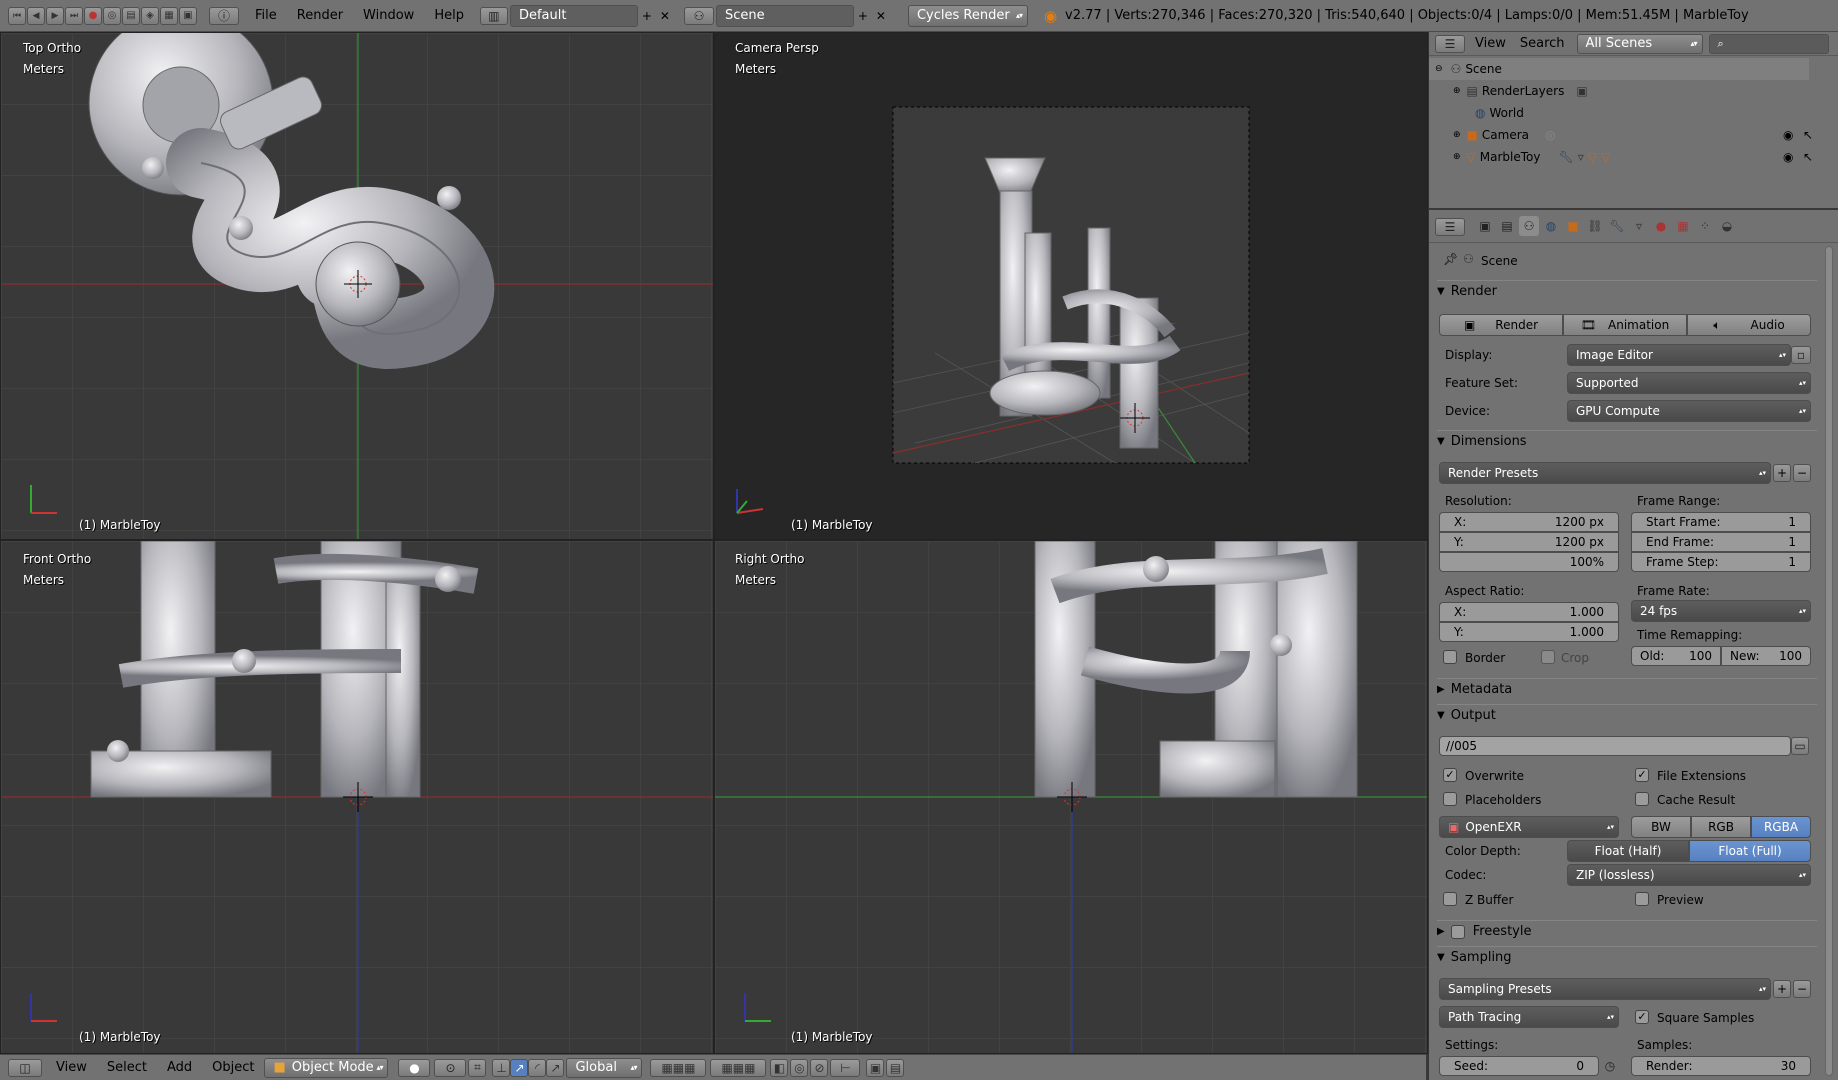 This screenshot has width=1838, height=1080. What do you see at coordinates (1782, 473) in the screenshot?
I see `add-preset-icon: +` at bounding box center [1782, 473].